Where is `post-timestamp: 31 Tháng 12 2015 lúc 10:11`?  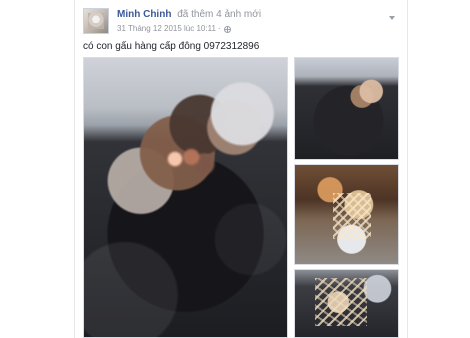
post-timestamp: 31 Tháng 12 2015 lúc 10:11 is located at coordinates (166, 29).